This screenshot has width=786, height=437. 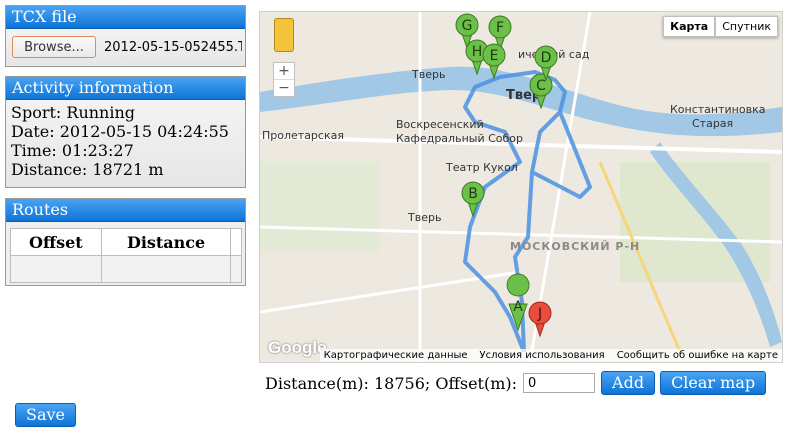 I want to click on marker-layer: A B C D G F H E J, so click(x=506, y=175).